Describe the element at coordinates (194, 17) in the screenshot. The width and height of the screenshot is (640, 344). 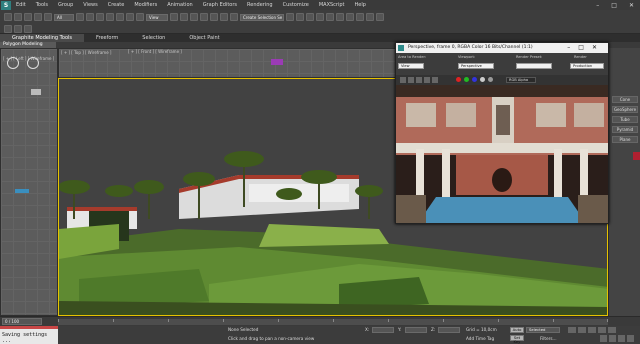
I see `snaps-toggle-icon` at that location.